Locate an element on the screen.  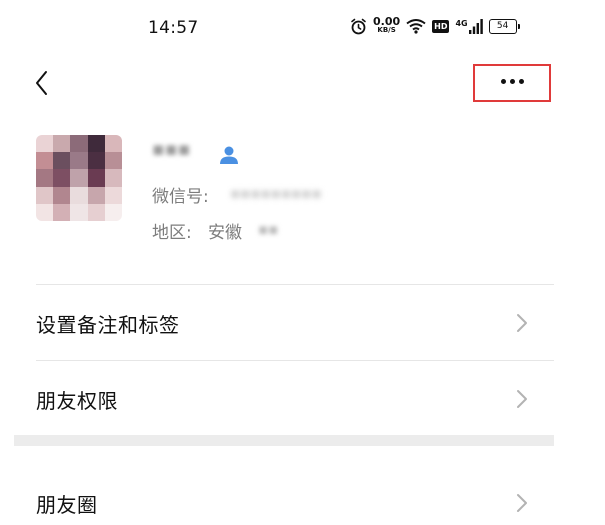
status-icons: 0.00 KB/S HD 4G 54 is located at coordinates (435, 25).